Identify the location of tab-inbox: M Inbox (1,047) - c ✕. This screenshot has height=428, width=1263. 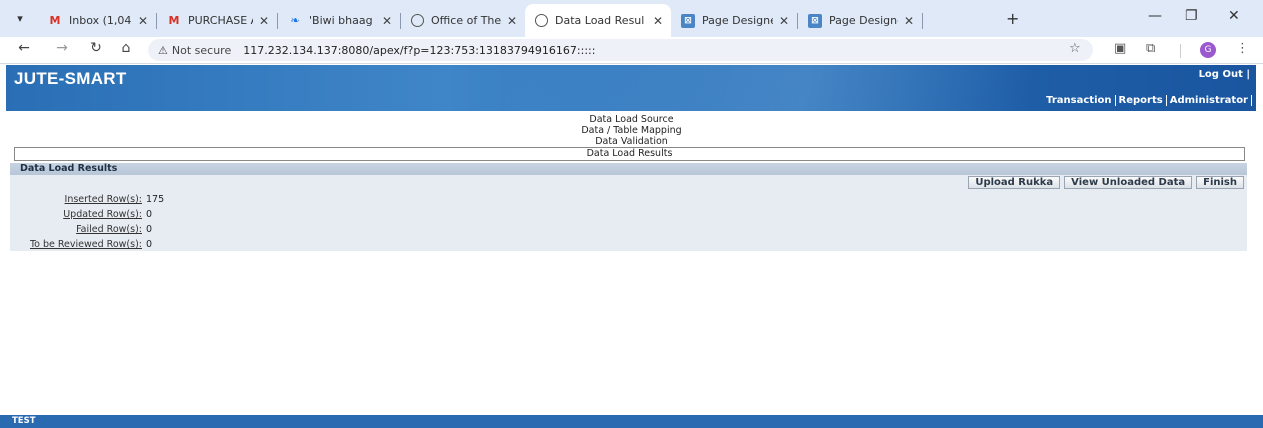
(97, 20).